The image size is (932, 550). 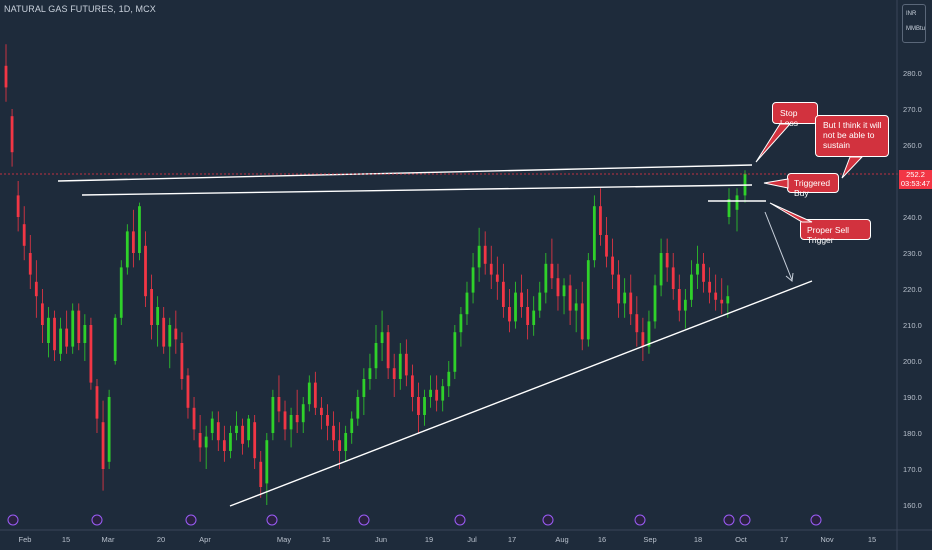 What do you see at coordinates (745, 520) in the screenshot?
I see `earnings-event-marker` at bounding box center [745, 520].